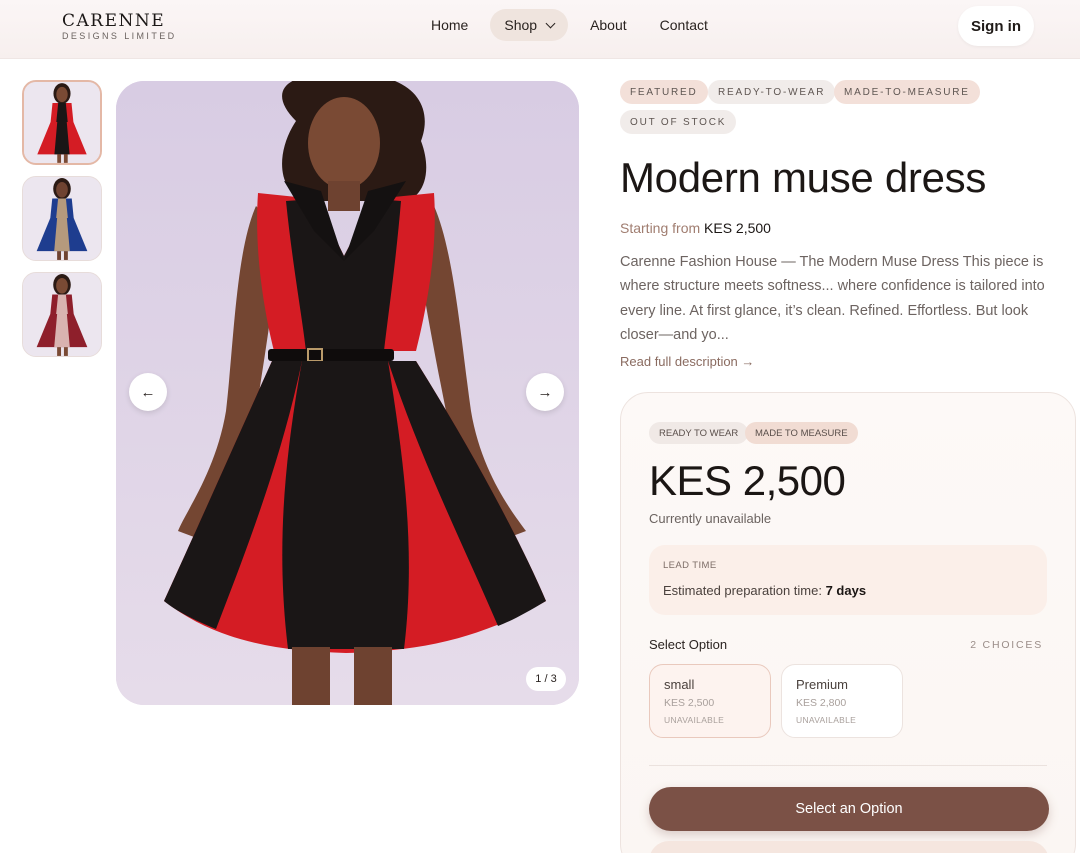 The image size is (1080, 853). I want to click on option-premium: Premium KES 2,800 UNAVAILABLE, so click(842, 701).